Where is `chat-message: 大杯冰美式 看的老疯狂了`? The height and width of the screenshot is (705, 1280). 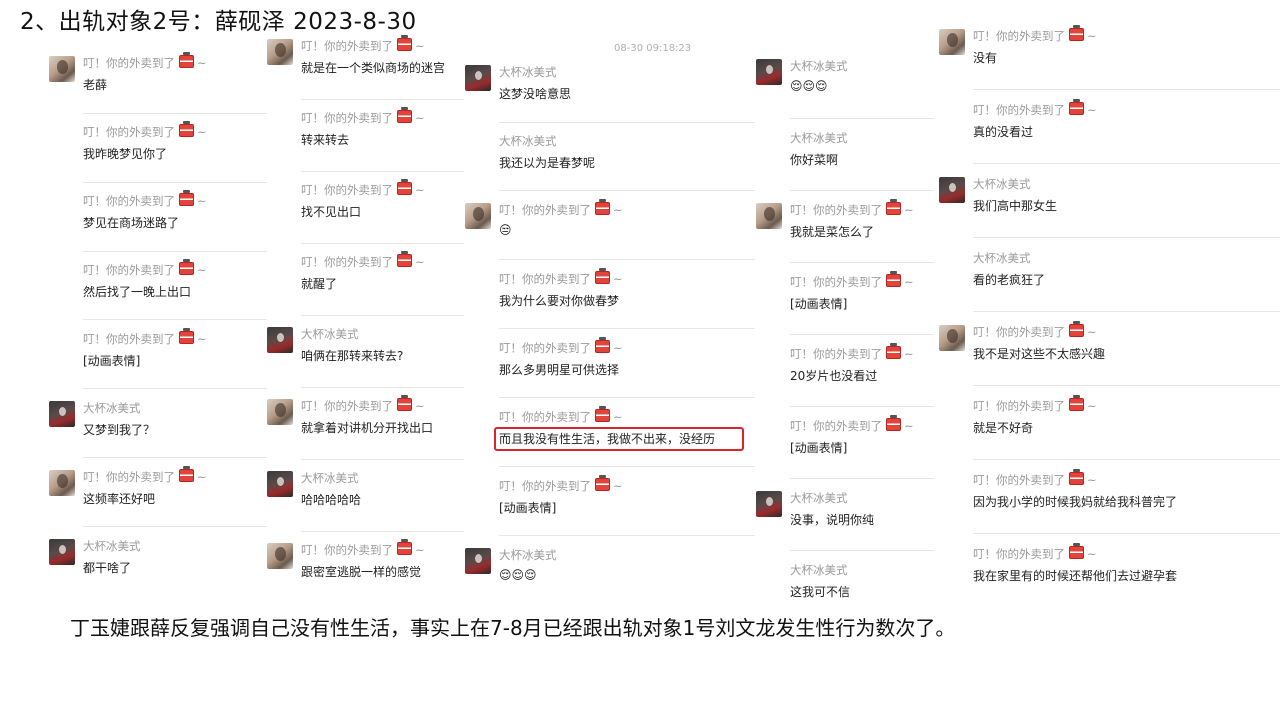 chat-message: 大杯冰美式 看的老疯狂了 is located at coordinates (1109, 270).